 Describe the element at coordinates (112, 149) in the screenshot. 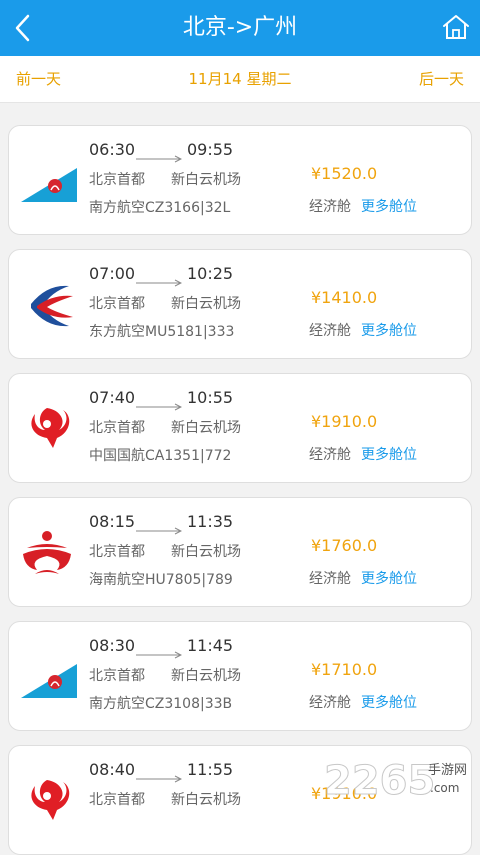

I see `departure-time: 06:30` at that location.